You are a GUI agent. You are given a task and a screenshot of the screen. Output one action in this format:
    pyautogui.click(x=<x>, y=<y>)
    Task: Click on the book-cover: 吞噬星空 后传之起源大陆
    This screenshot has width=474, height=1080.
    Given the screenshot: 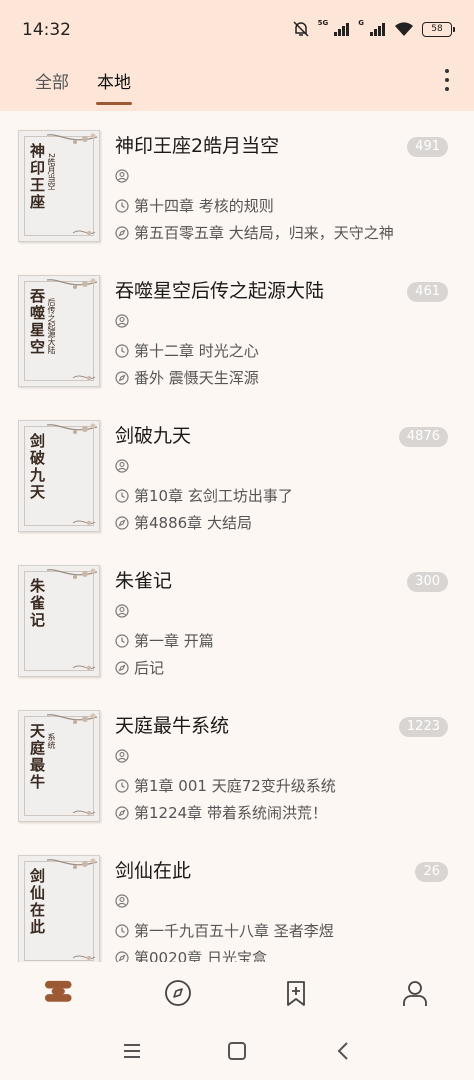 What is the action you would take?
    pyautogui.click(x=59, y=331)
    